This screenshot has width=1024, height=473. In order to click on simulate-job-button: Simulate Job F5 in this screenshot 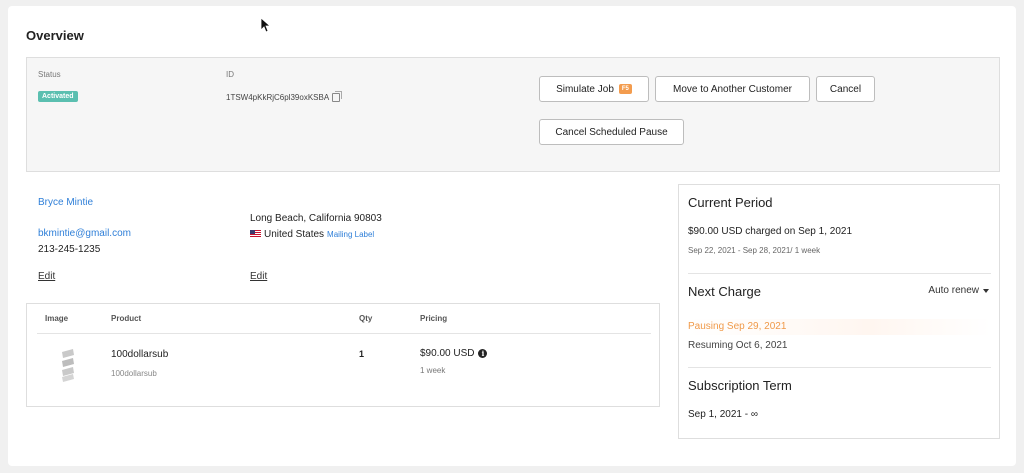, I will do `click(594, 89)`.